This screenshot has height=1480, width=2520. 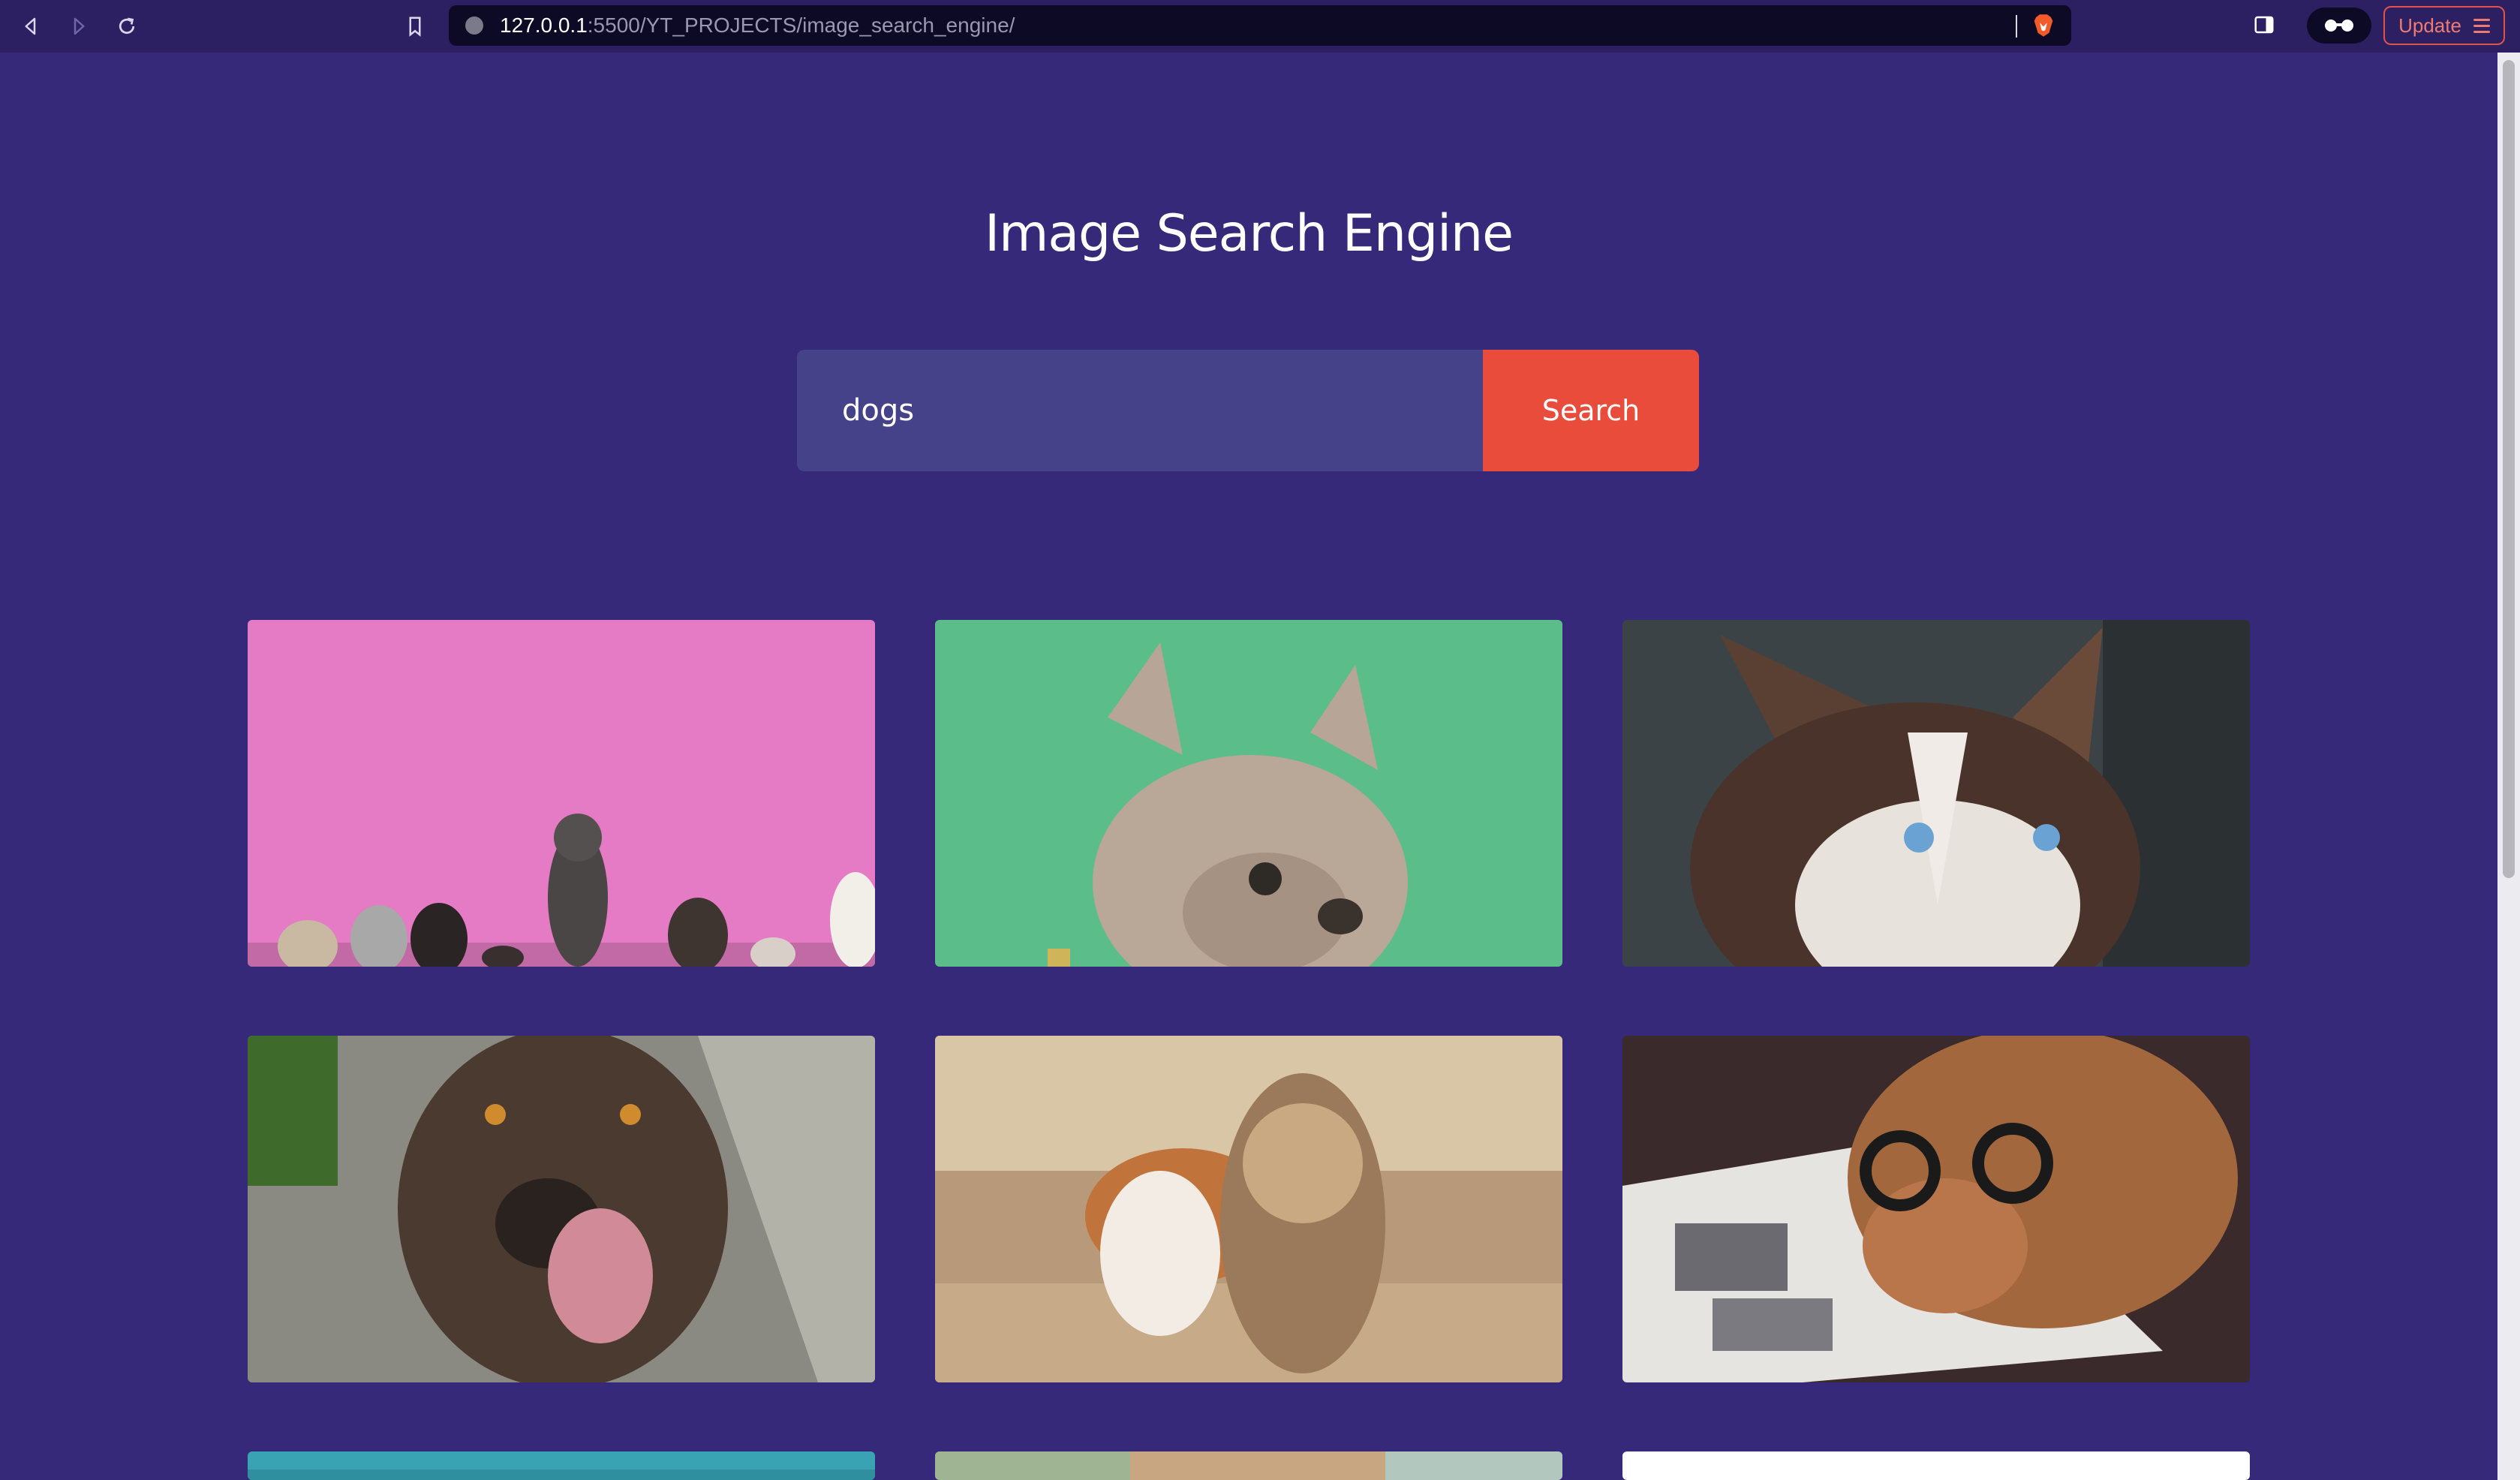 What do you see at coordinates (474, 26) in the screenshot?
I see `site-info-icon` at bounding box center [474, 26].